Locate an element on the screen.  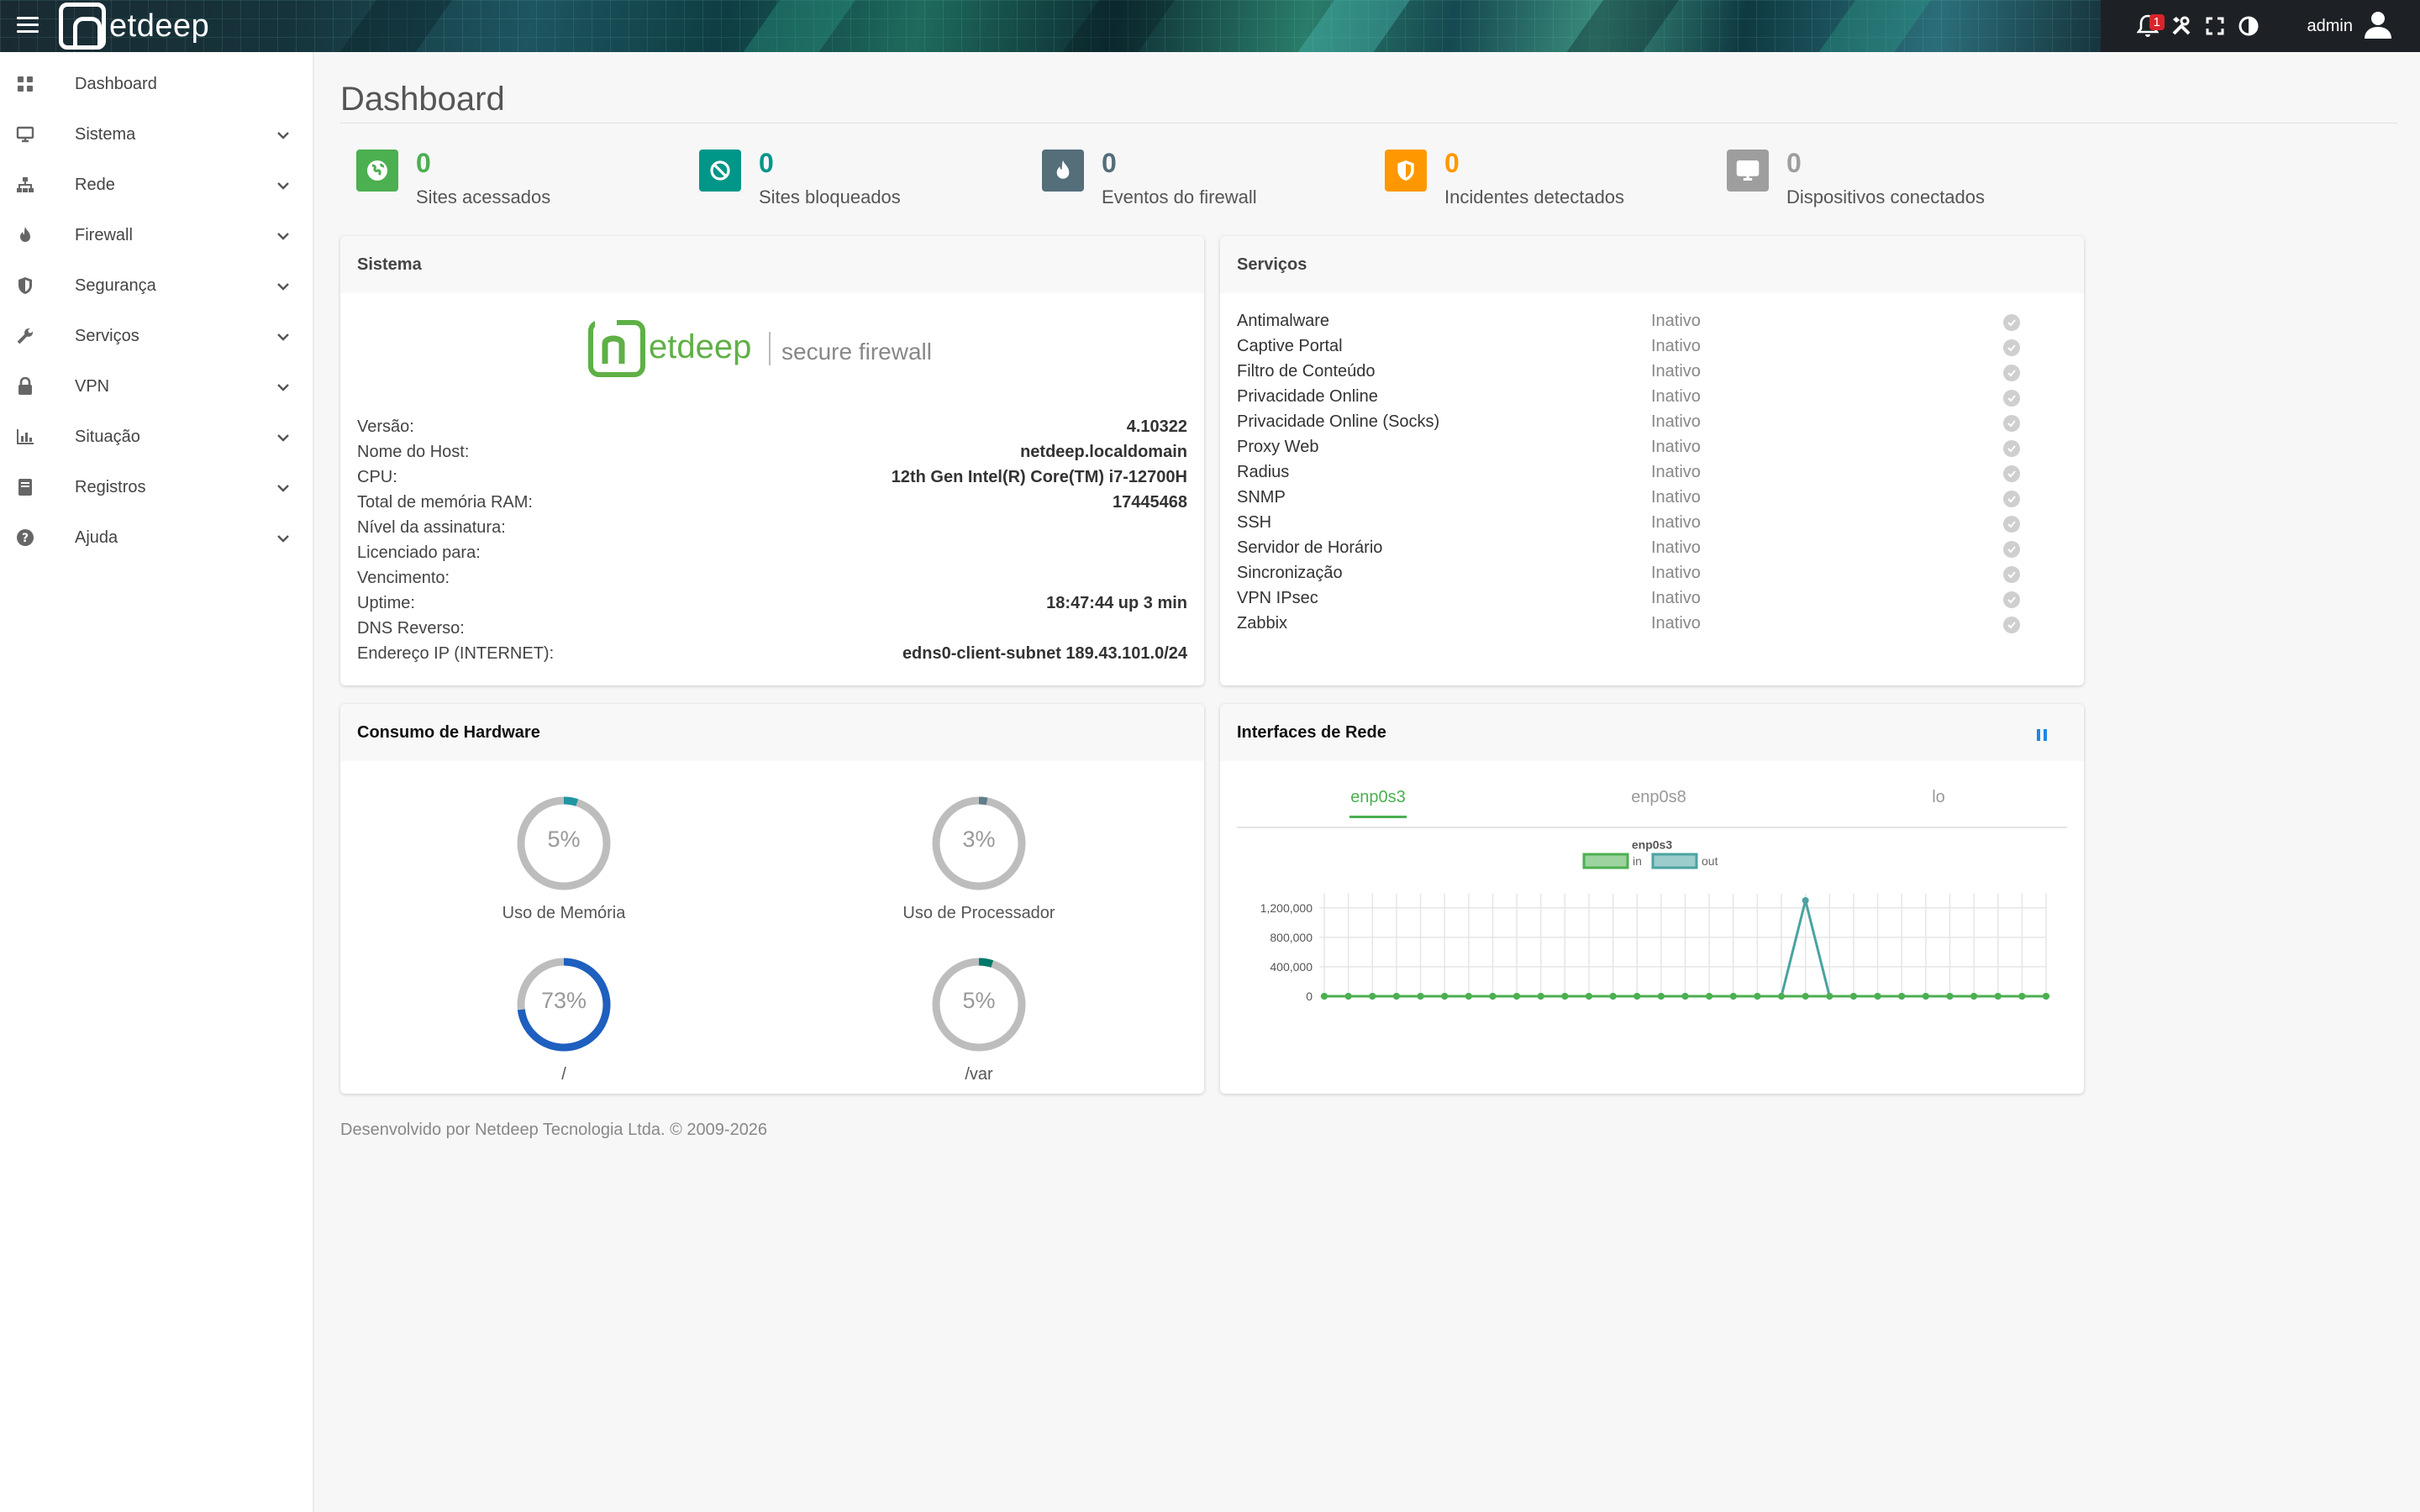
pause-icon is located at coordinates (2042, 735).